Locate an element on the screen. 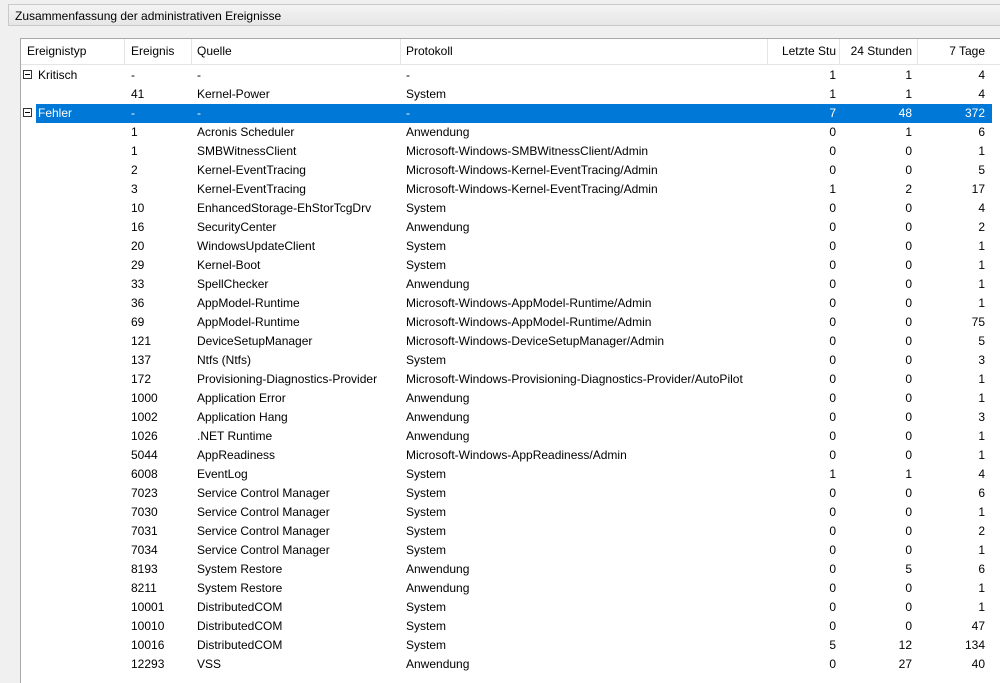 This screenshot has width=1000, height=683. group-row: Fehler - - - 7 48 372 is located at coordinates (510, 113).